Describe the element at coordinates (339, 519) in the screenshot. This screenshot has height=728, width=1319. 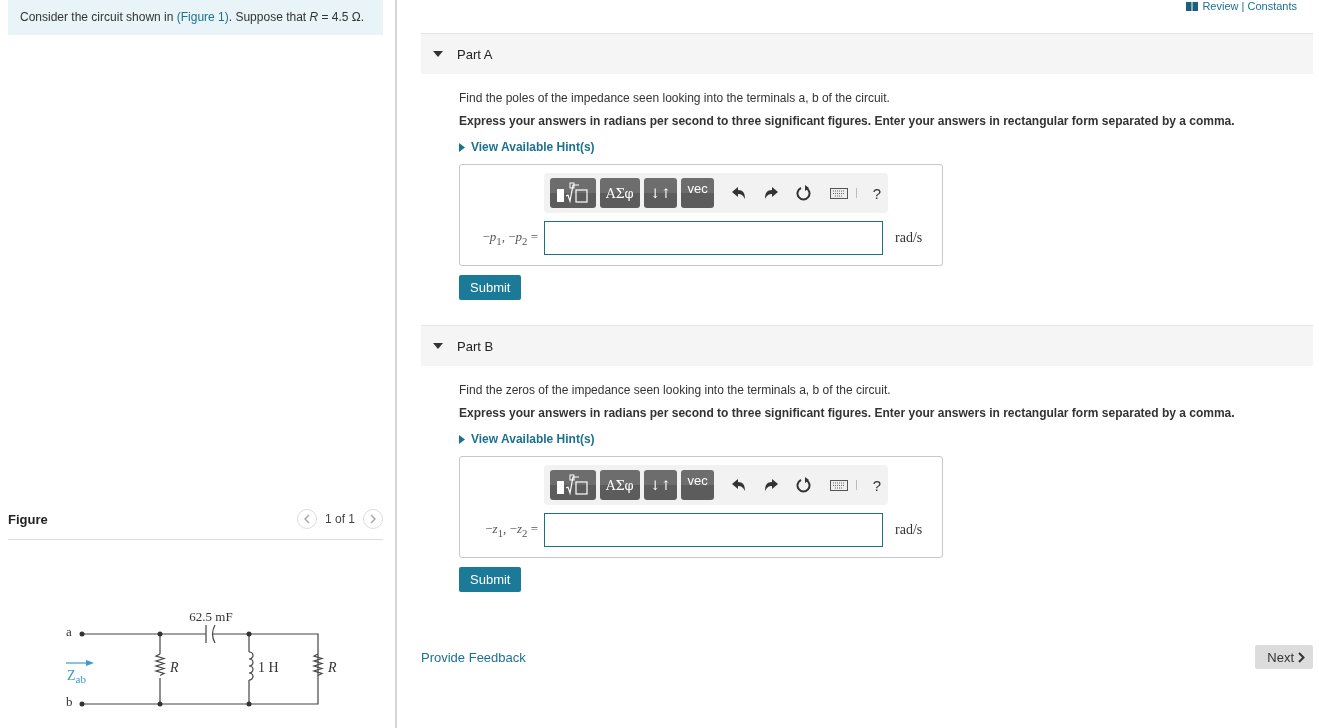
I see `page-counter: 1 of 1` at that location.